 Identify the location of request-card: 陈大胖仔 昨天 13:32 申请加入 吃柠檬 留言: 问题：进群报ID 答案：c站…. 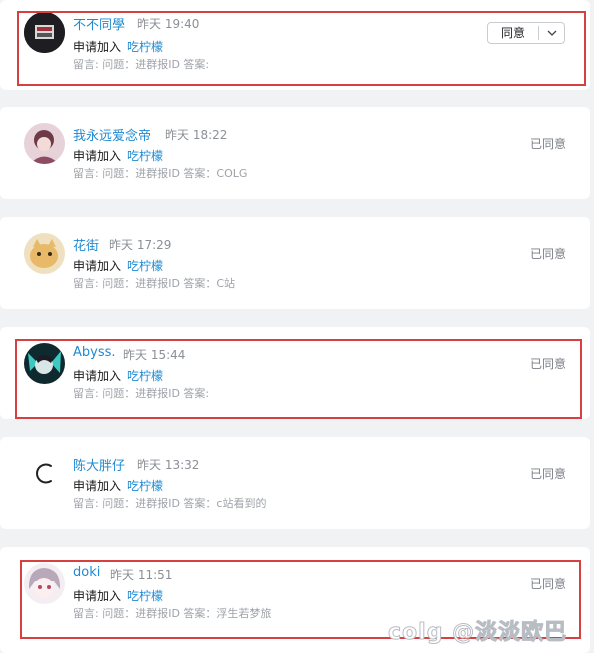
(295, 483).